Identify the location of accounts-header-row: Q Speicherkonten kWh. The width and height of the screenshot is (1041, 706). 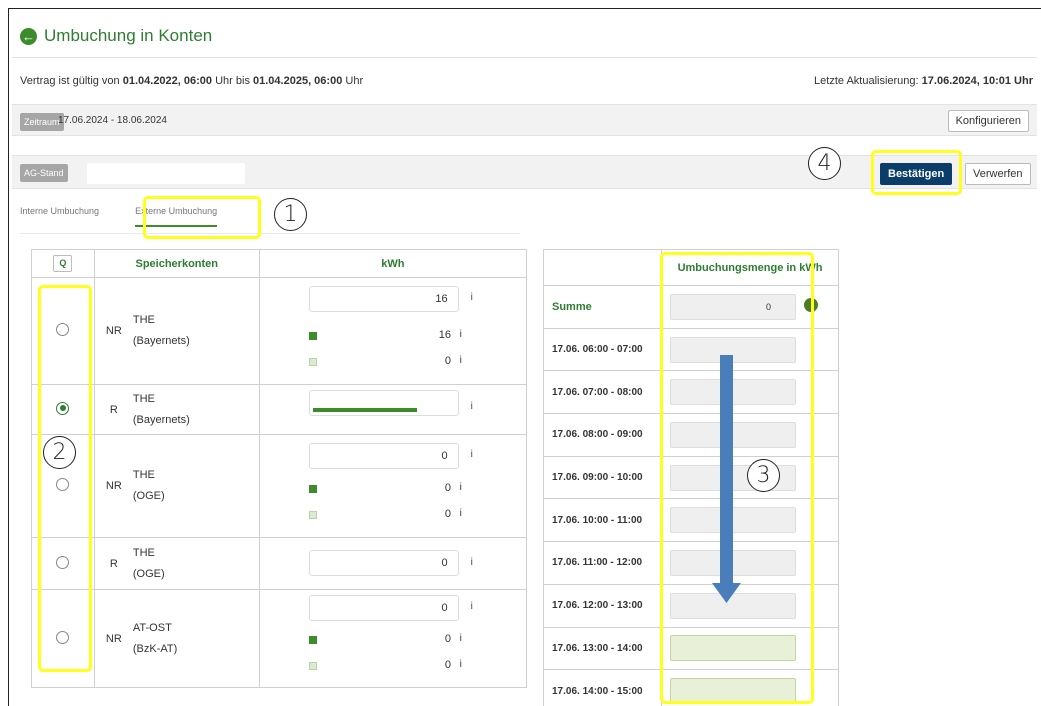
(279, 263).